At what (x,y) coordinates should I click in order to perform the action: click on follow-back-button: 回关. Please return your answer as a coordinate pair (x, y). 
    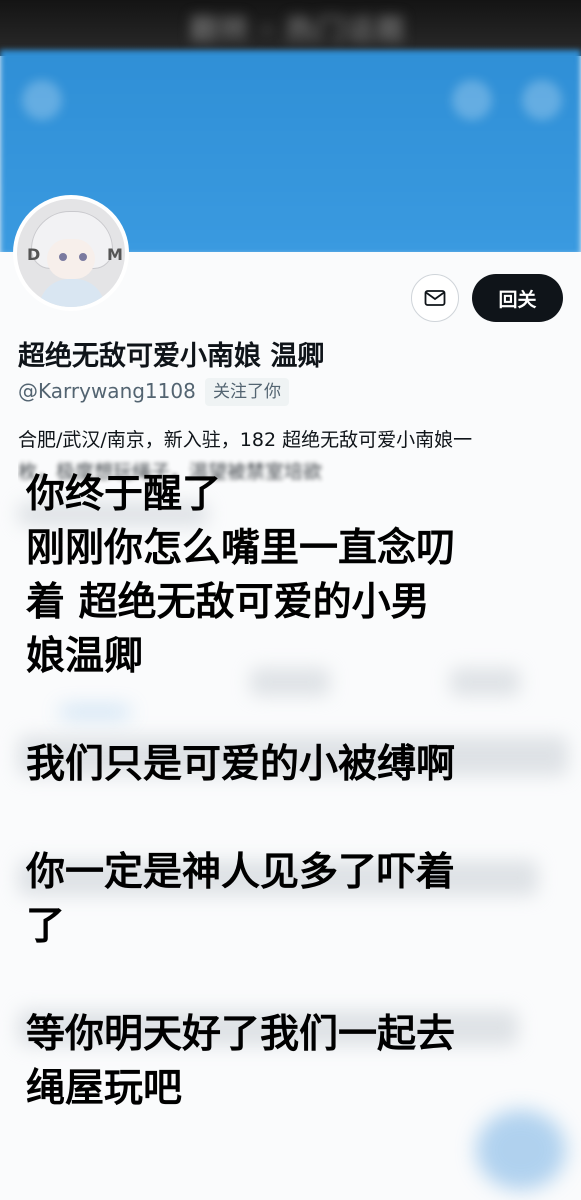
    Looking at the image, I should click on (517, 298).